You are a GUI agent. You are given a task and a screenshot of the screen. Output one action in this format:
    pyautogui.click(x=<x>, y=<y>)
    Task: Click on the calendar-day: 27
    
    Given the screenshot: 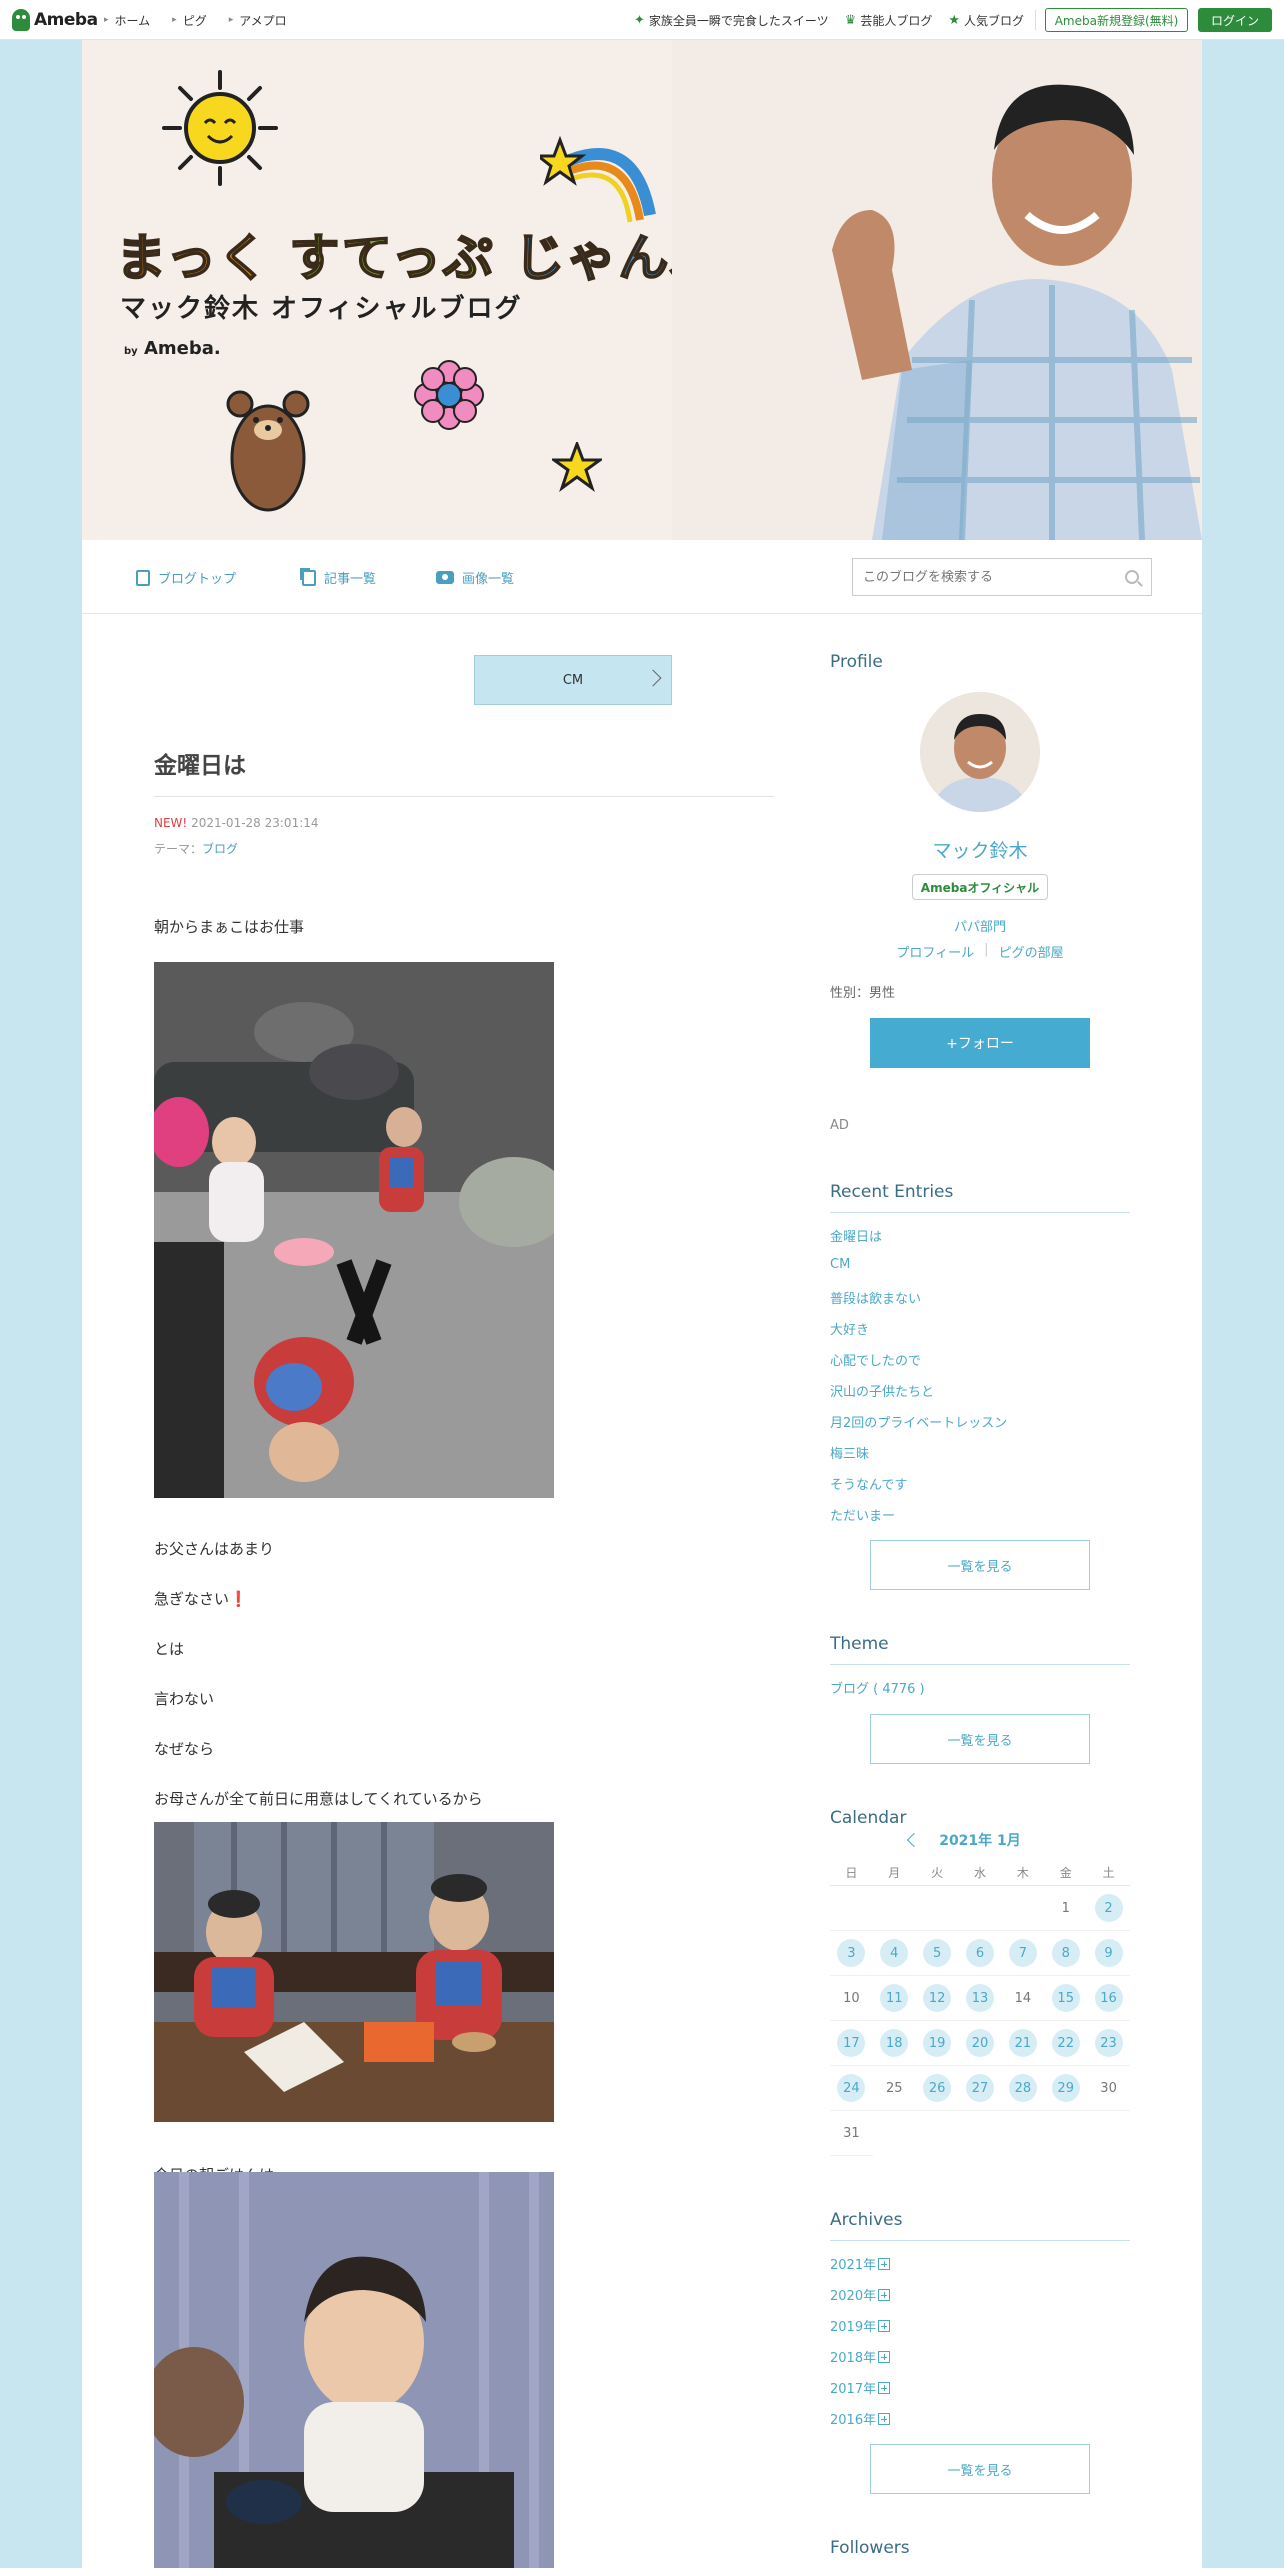 What is the action you would take?
    pyautogui.click(x=980, y=2088)
    